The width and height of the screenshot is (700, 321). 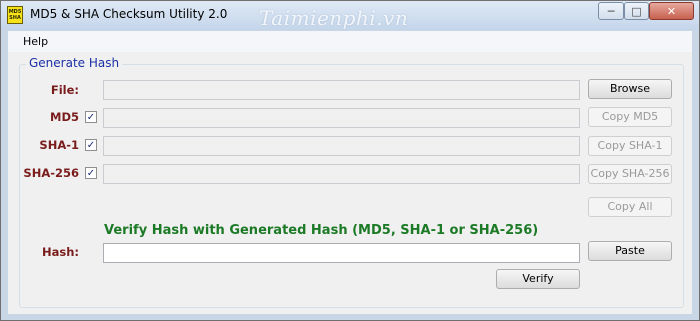 I want to click on browse-button: Browse, so click(x=630, y=89).